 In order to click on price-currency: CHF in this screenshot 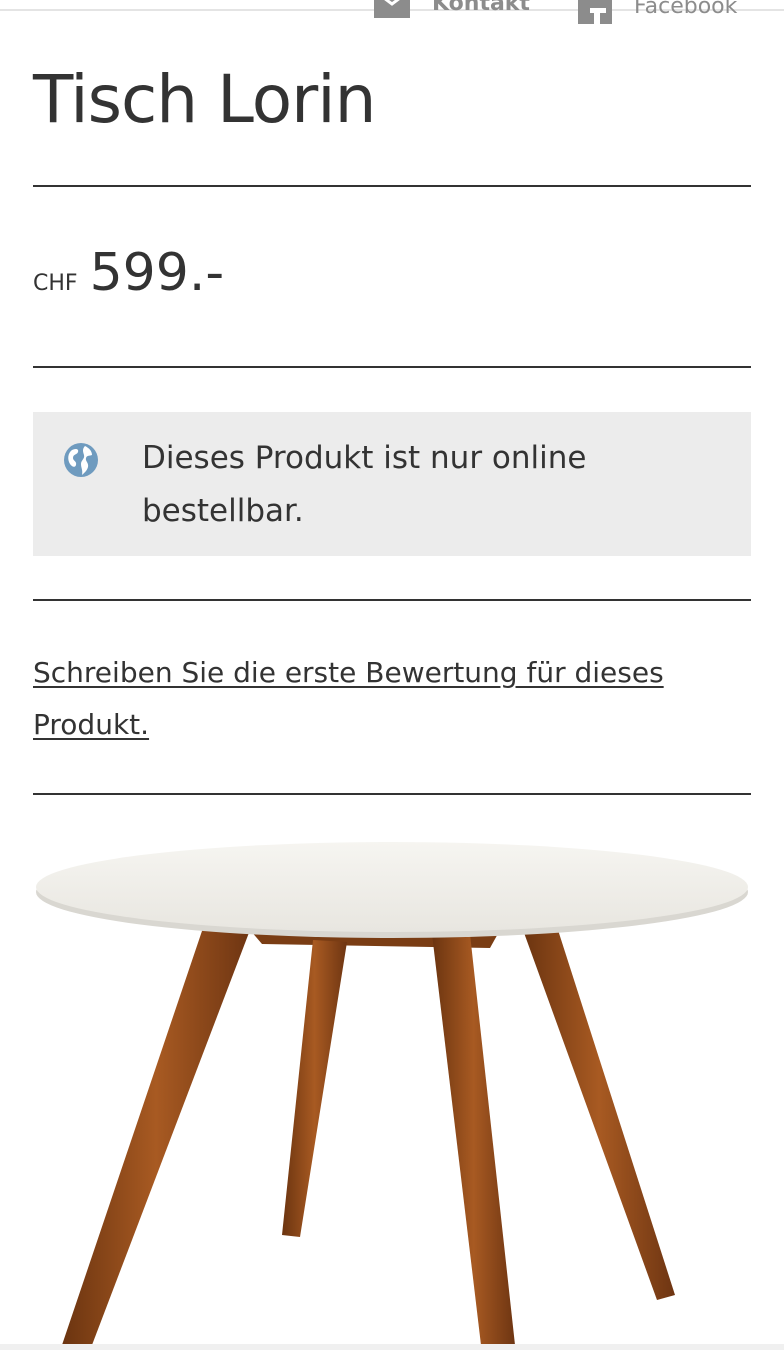, I will do `click(55, 283)`.